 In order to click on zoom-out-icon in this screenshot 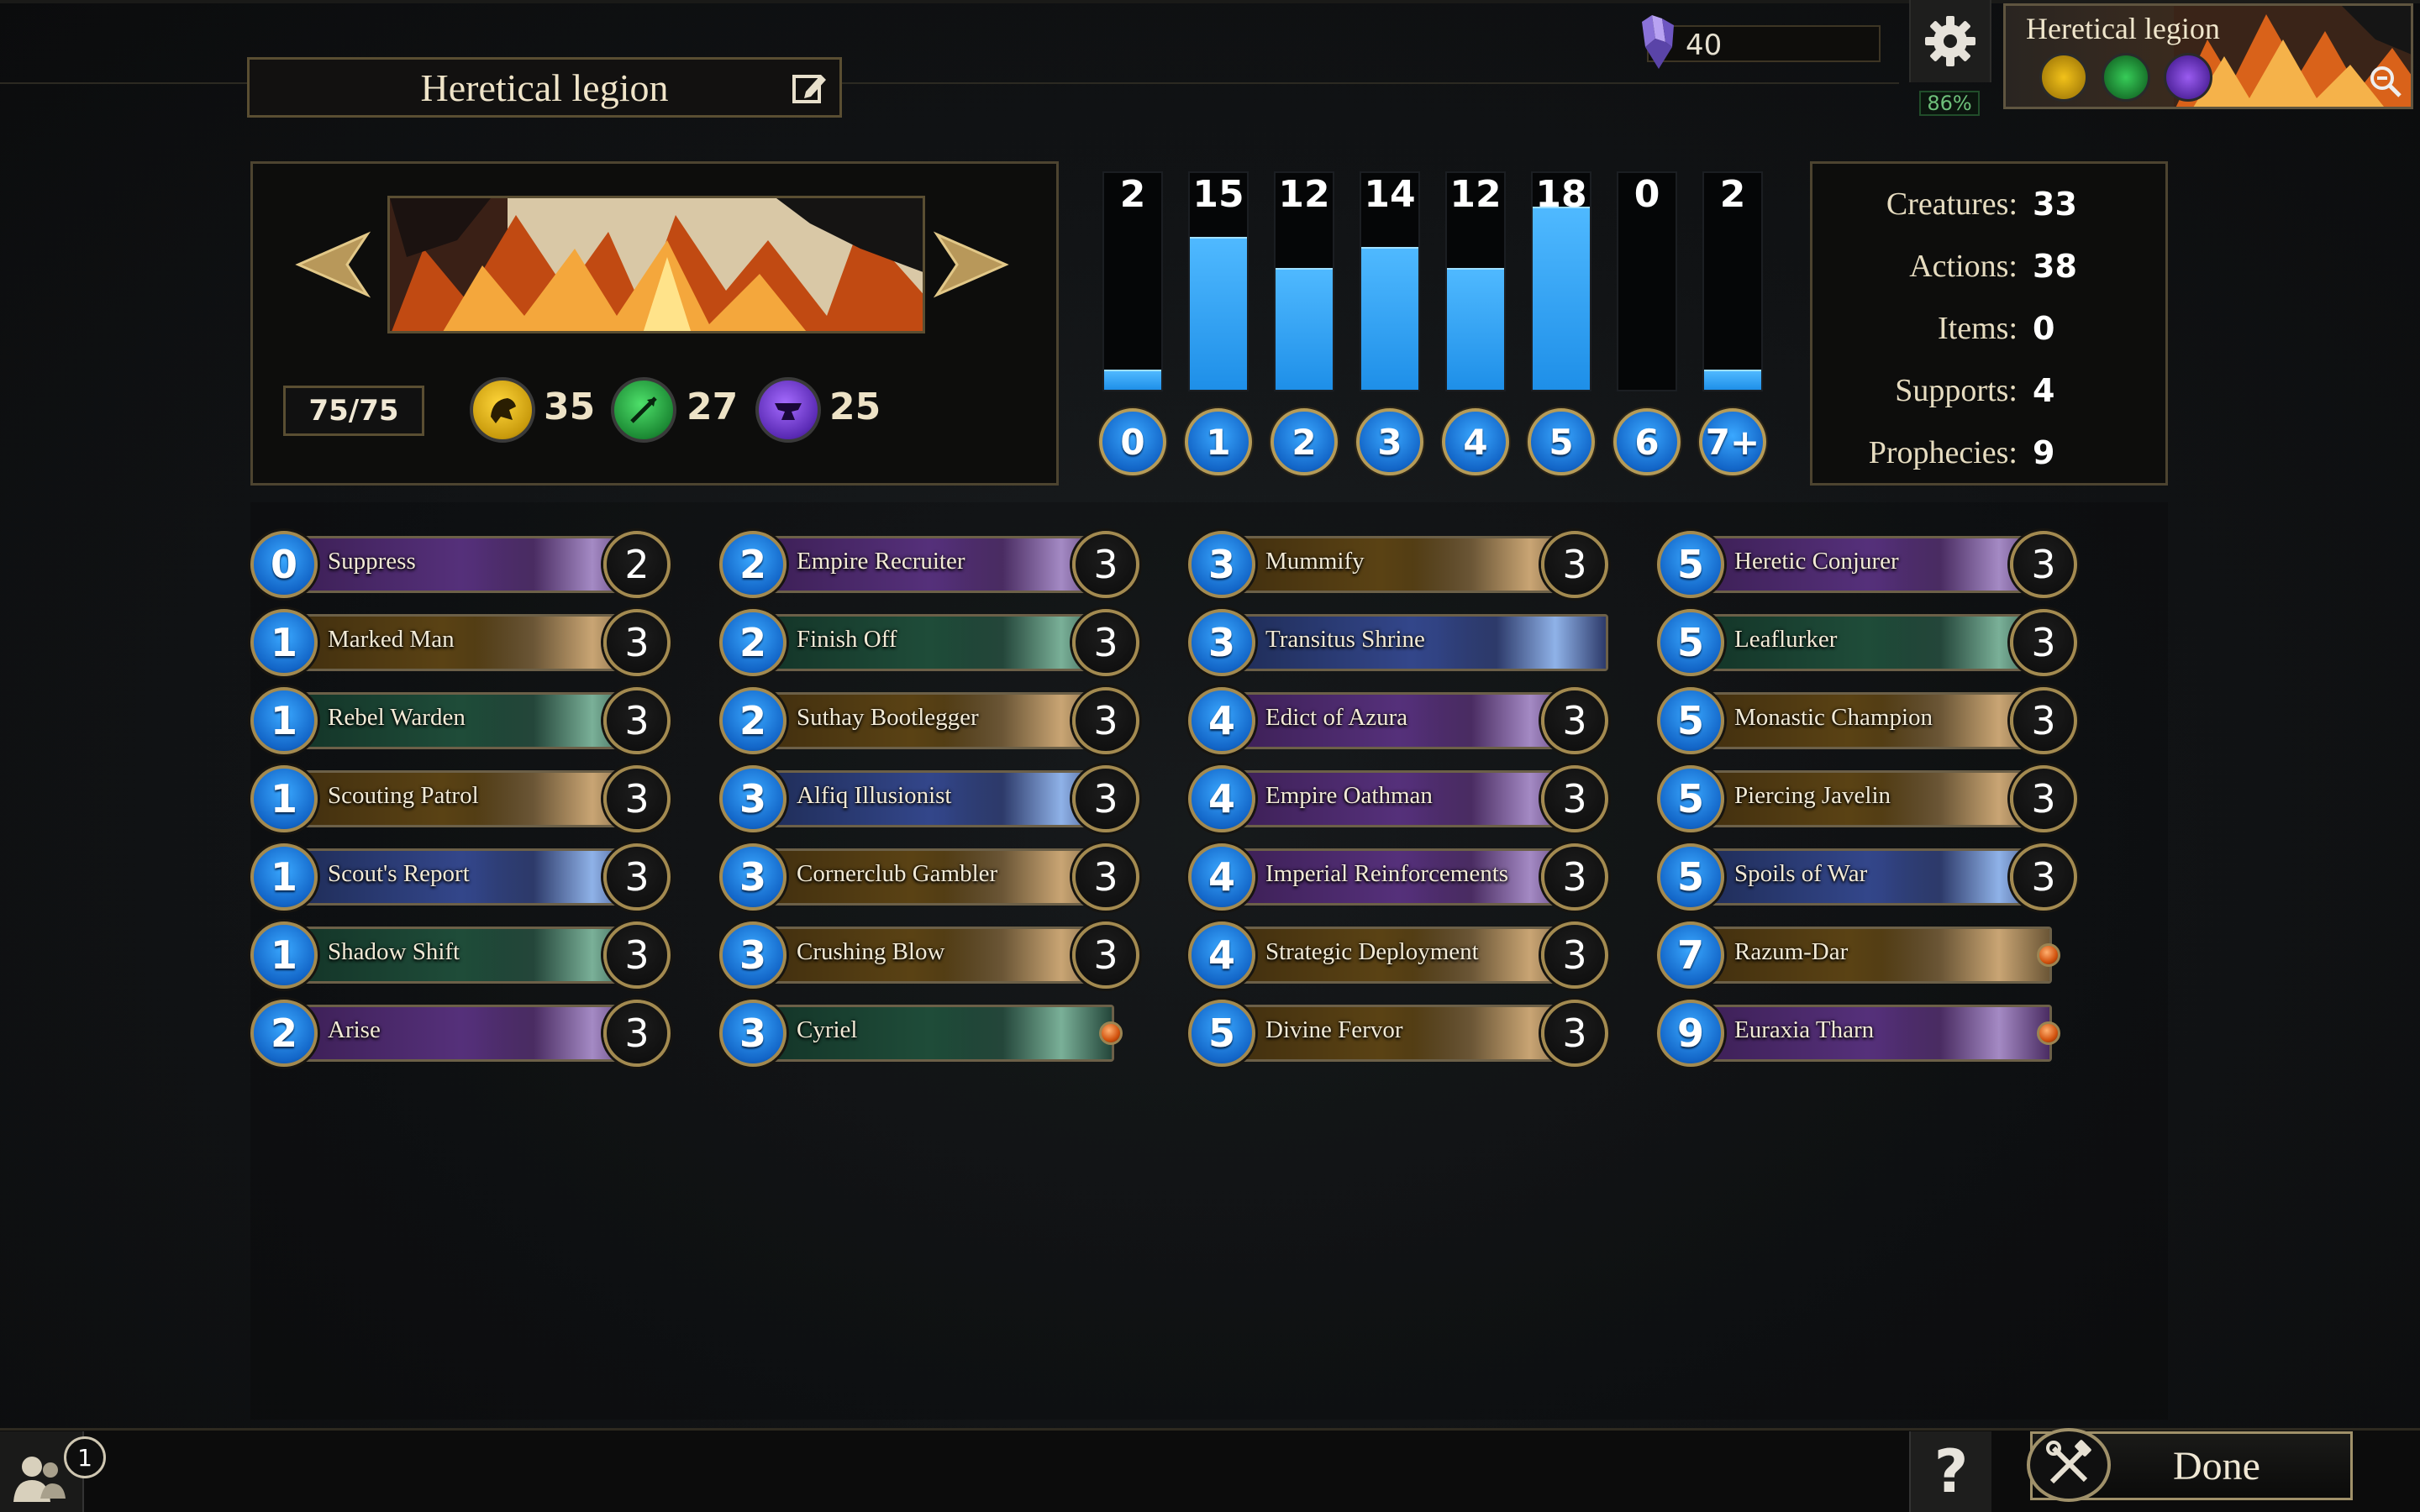, I will do `click(2386, 81)`.